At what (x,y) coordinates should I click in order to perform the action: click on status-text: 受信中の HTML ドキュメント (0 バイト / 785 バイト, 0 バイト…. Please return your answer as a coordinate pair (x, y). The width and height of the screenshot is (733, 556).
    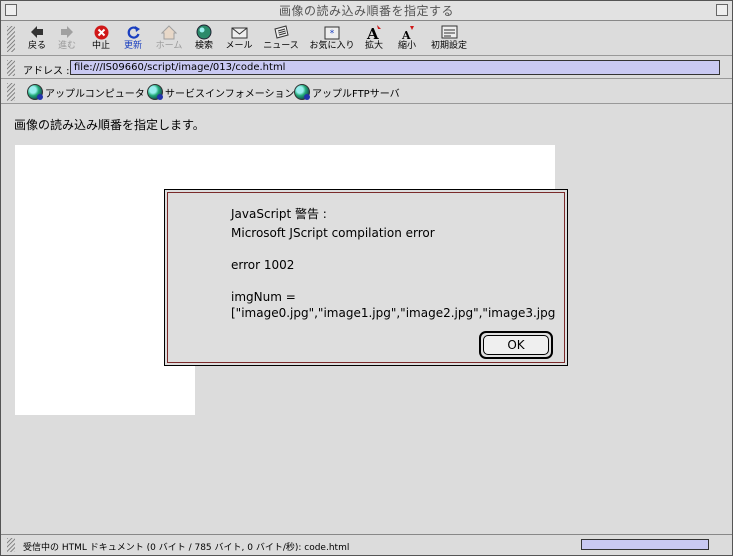
    Looking at the image, I should click on (186, 548).